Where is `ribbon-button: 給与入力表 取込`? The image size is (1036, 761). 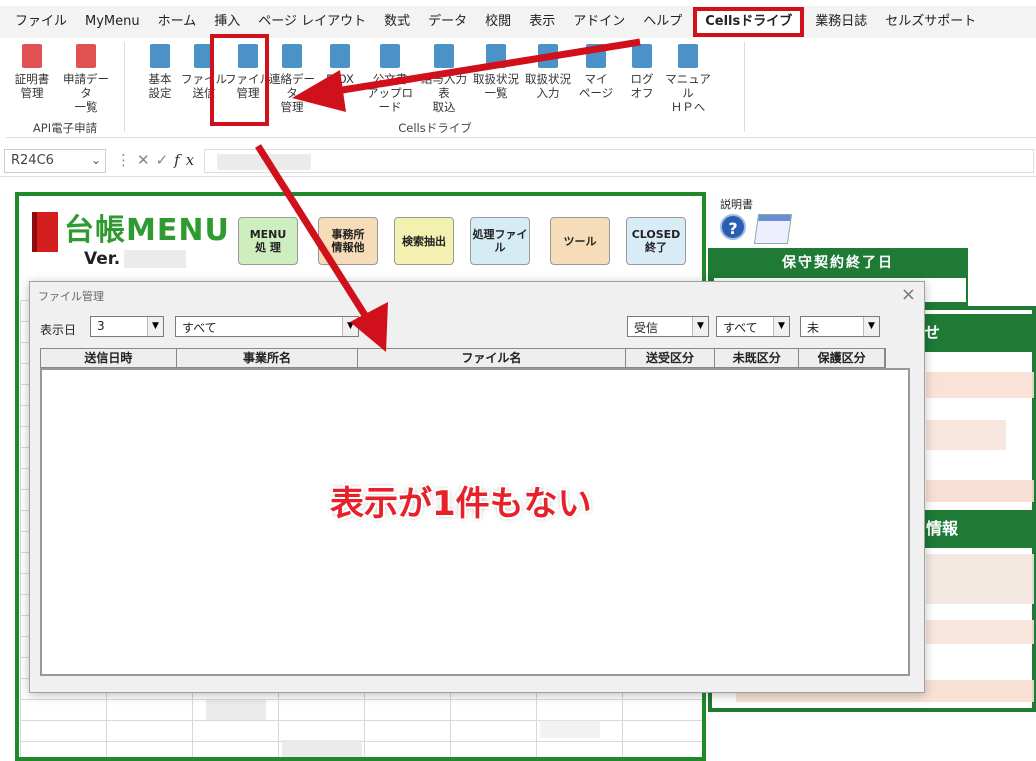
ribbon-button: 給与入力表 取込 is located at coordinates (444, 76).